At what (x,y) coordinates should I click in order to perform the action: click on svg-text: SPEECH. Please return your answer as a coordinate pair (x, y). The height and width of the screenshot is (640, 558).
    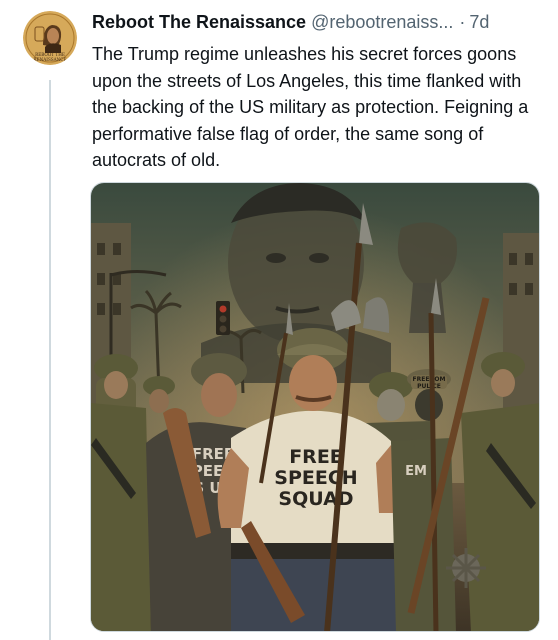
    Looking at the image, I should click on (315, 478).